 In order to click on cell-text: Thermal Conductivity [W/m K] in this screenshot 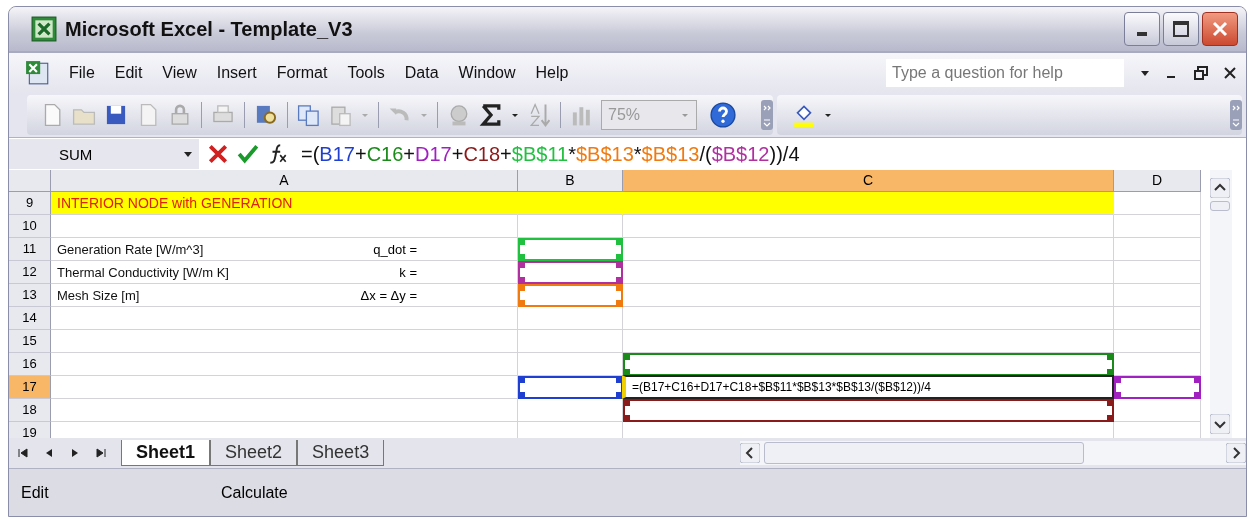, I will do `click(142, 272)`.